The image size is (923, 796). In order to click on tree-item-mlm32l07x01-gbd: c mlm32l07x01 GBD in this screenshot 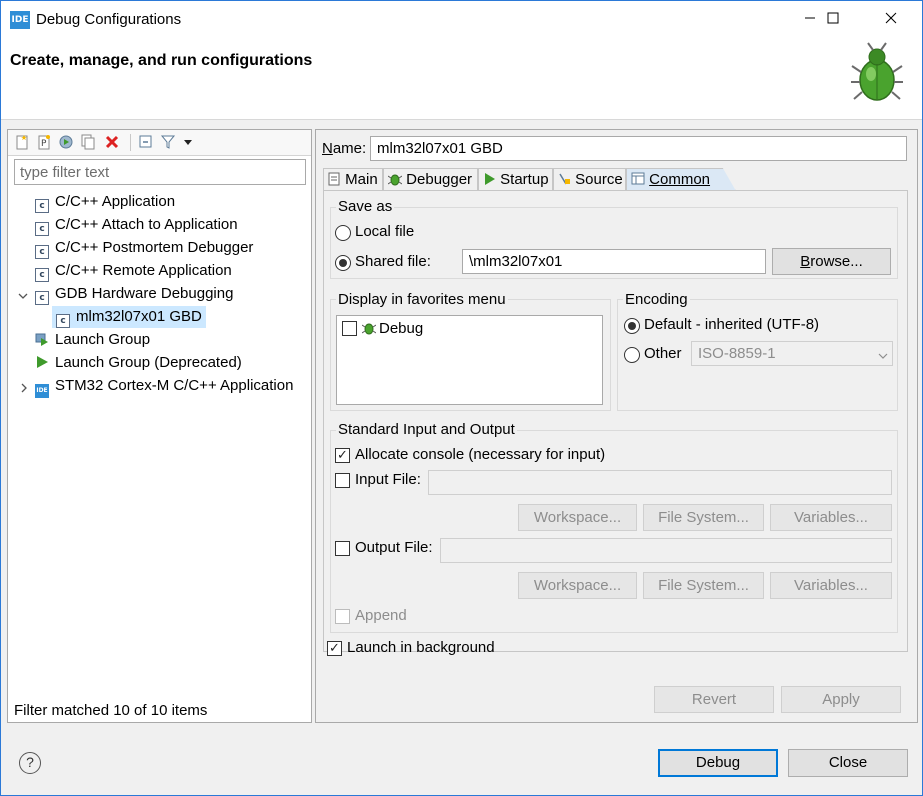, I will do `click(129, 317)`.